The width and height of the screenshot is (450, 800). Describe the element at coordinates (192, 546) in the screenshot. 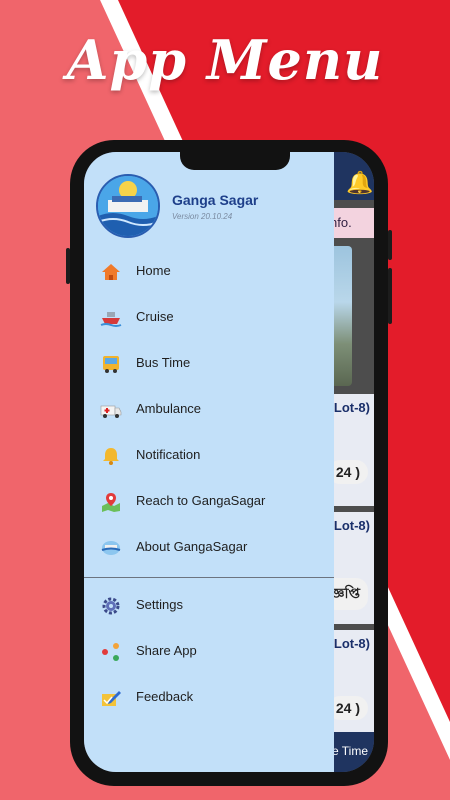

I see `menu-item-label: About GangaSagar` at that location.